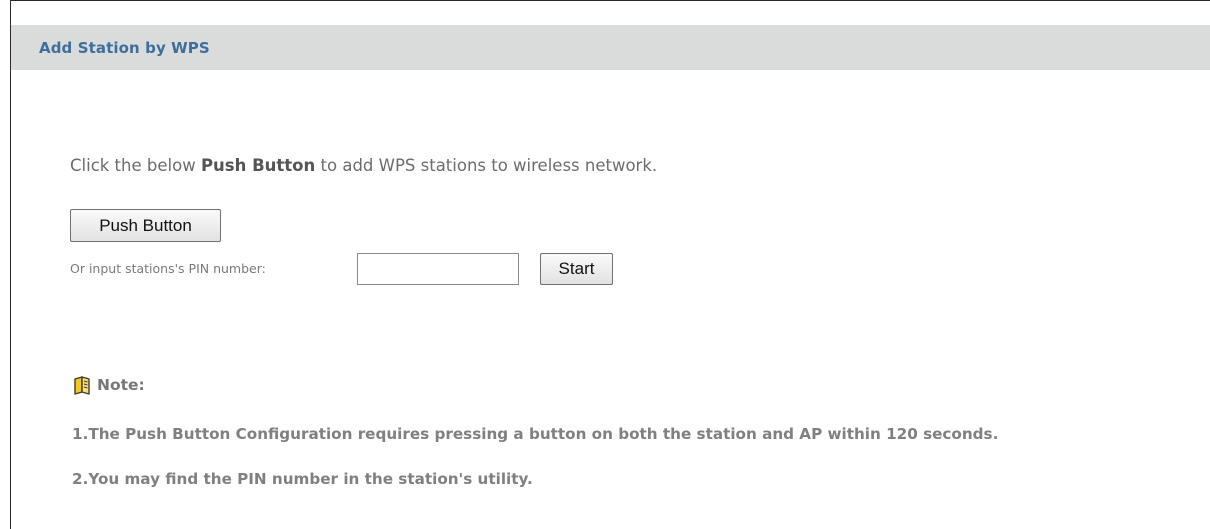 The image size is (1210, 529). Describe the element at coordinates (438, 269) in the screenshot. I see `pin-input` at that location.